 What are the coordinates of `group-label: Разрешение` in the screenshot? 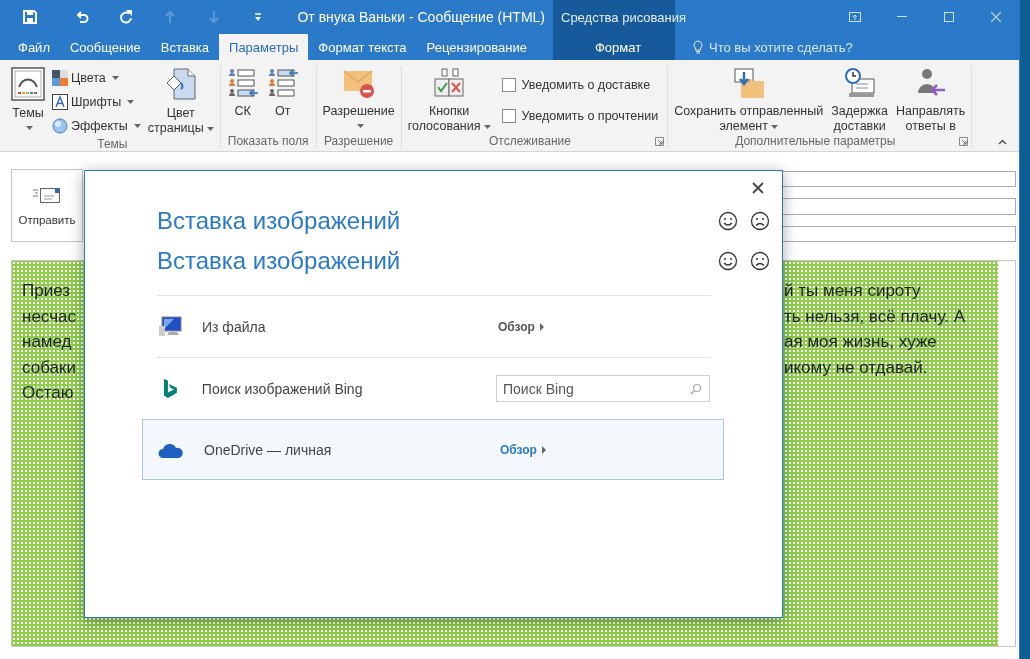 It's located at (358, 141).